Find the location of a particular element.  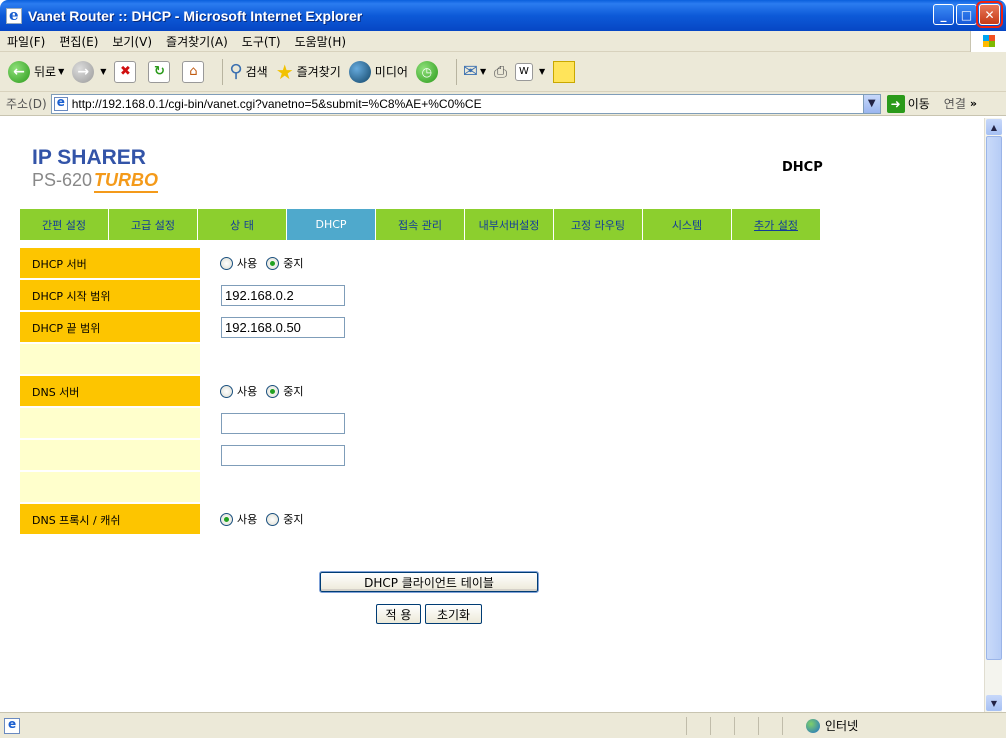

tab-advanced-setup: 고급 설정 is located at coordinates (153, 224).